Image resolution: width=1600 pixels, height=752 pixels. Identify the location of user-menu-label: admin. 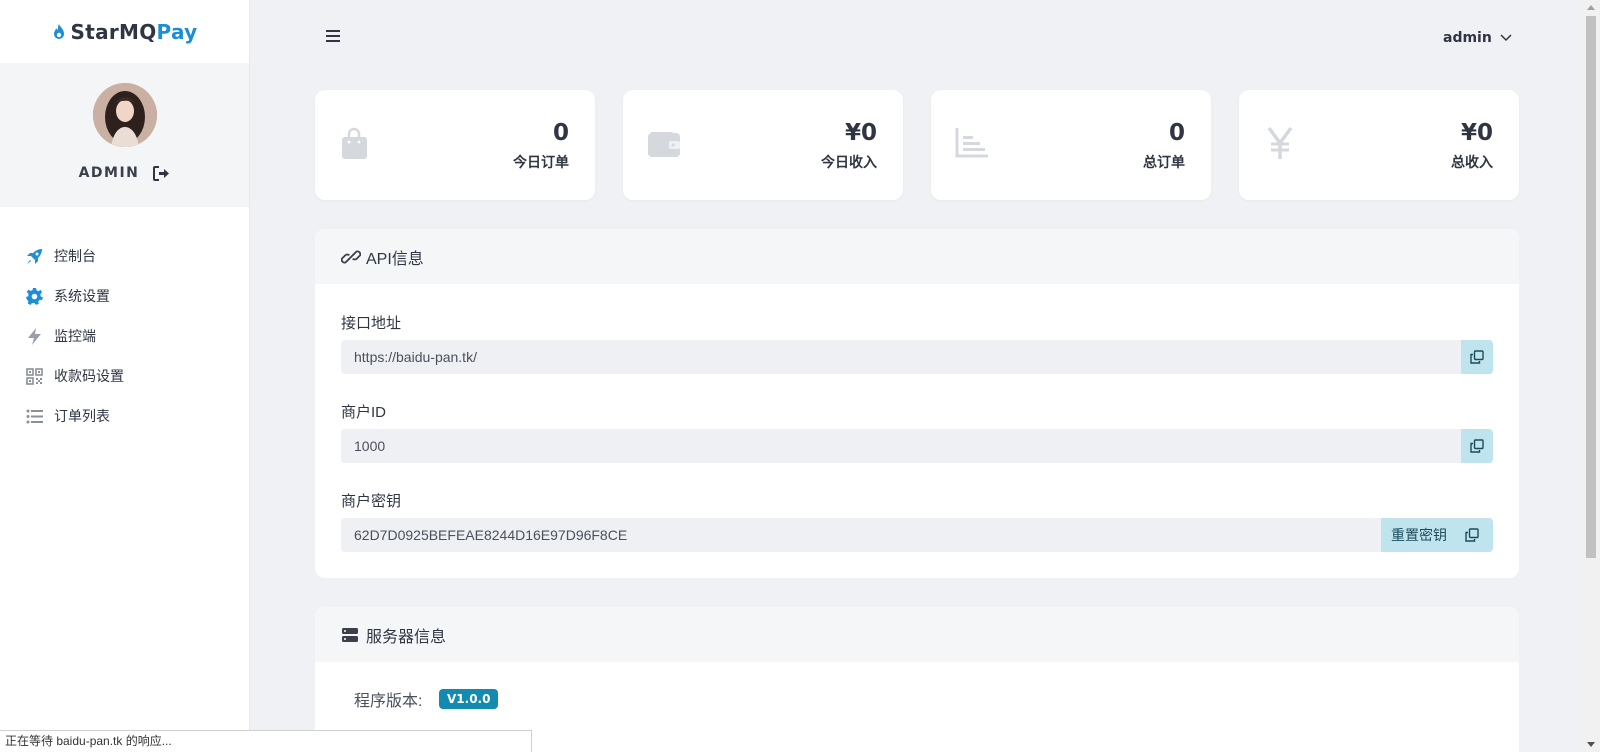
(1467, 38).